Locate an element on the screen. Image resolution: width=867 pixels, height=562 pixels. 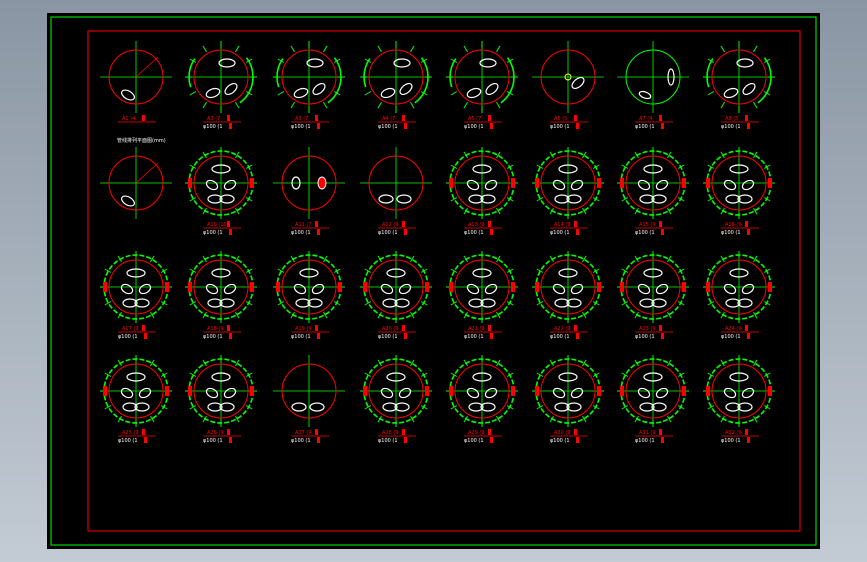
pipe-section-a28: A28 (9 φ100 (1 is located at coordinates (396, 399).